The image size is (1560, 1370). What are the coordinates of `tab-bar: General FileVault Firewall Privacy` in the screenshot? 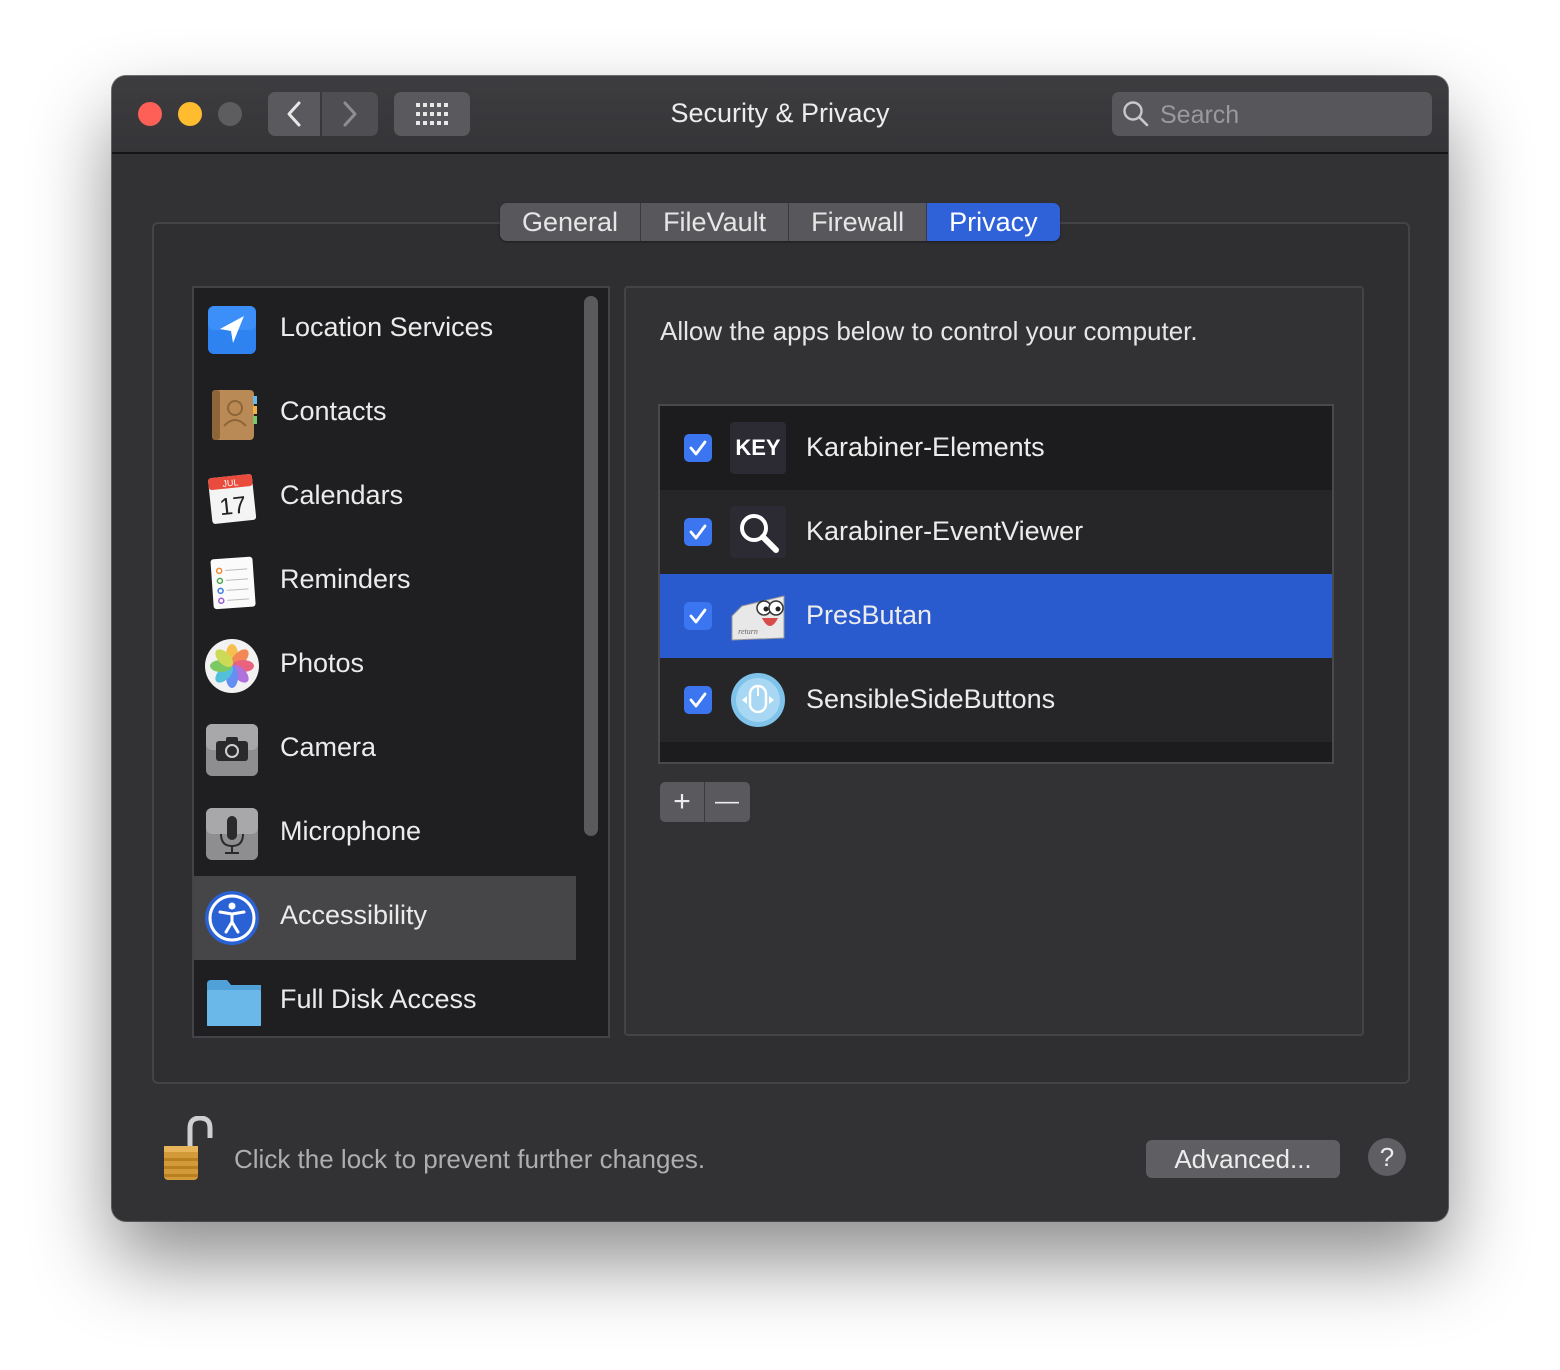 It's located at (780, 222).